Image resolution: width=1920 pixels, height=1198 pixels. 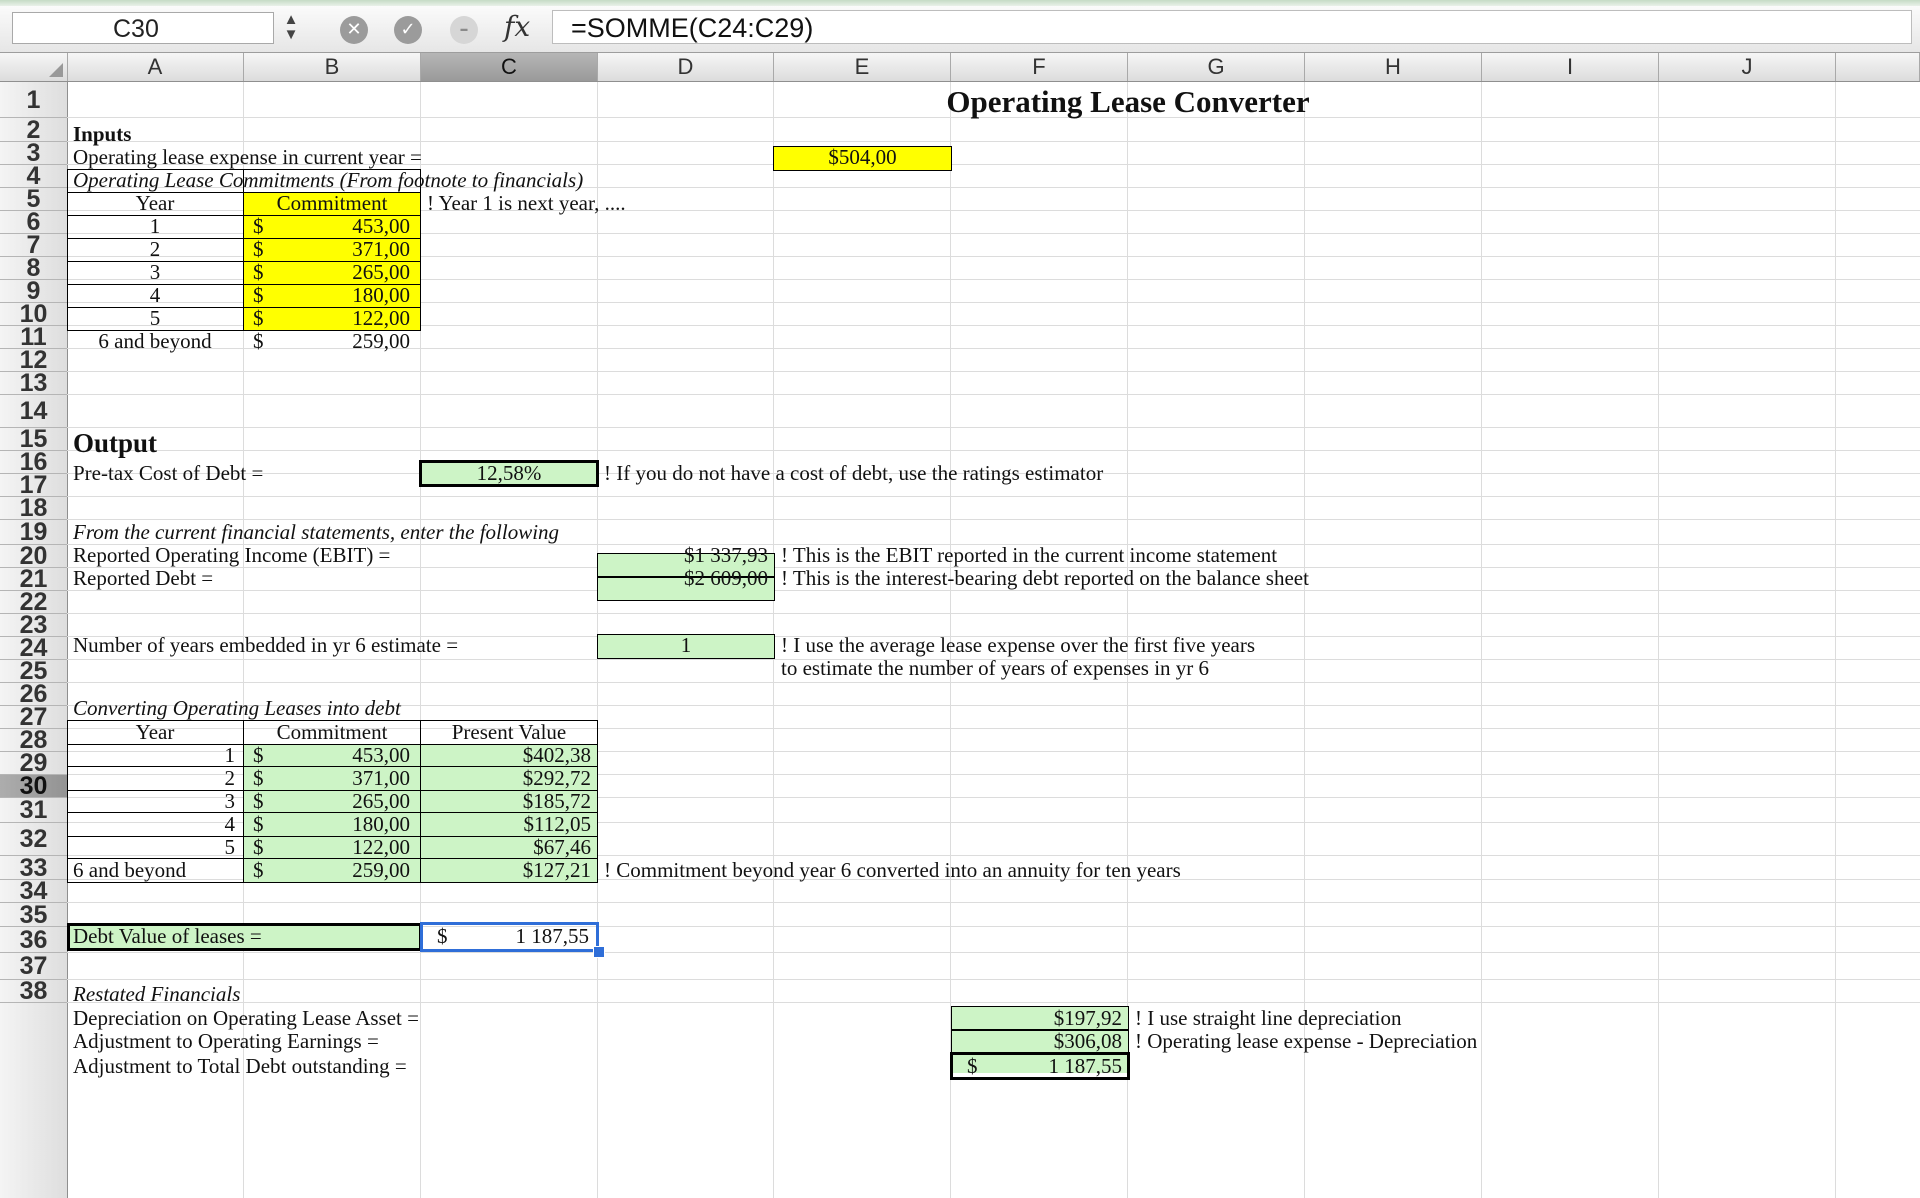 I want to click on years-value: 1, so click(x=686, y=645).